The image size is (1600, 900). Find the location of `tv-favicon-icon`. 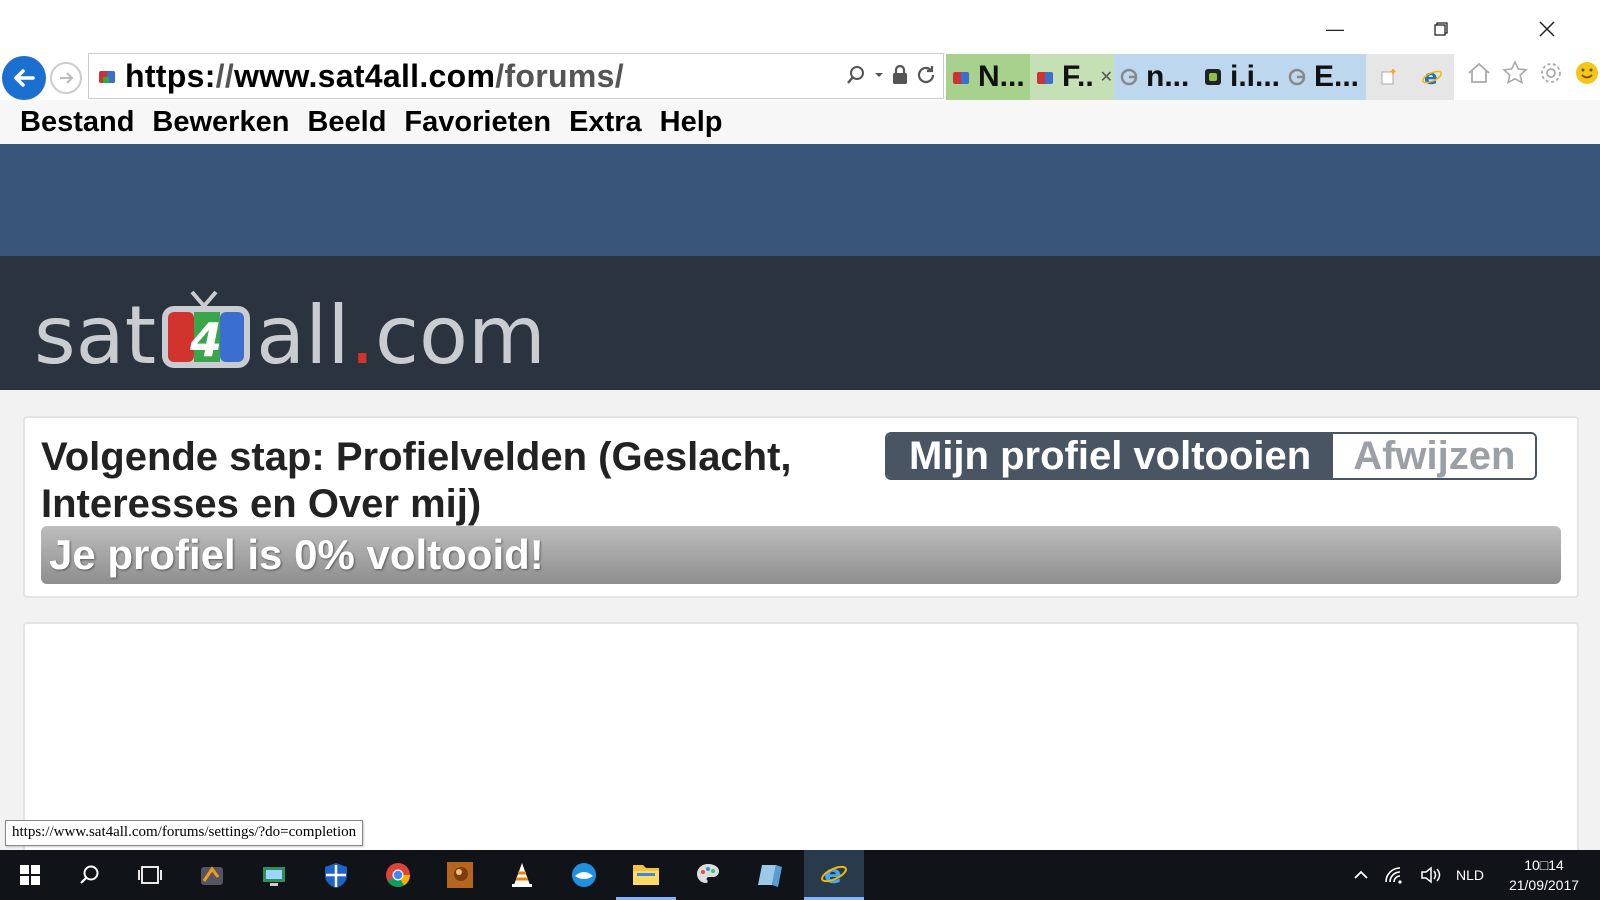

tv-favicon-icon is located at coordinates (1045, 78).